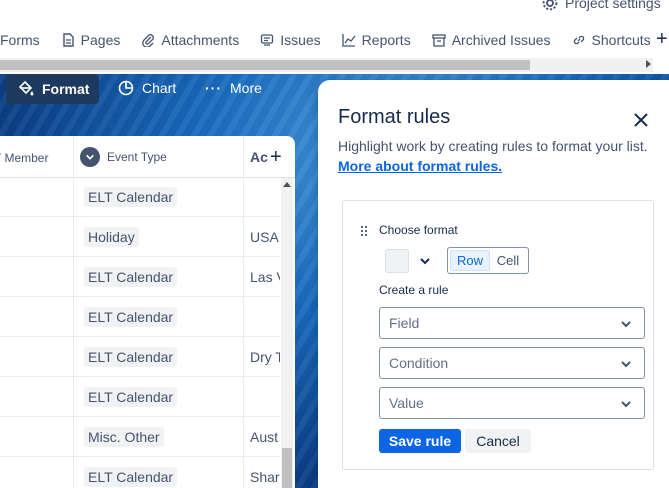 This screenshot has width=669, height=488. What do you see at coordinates (267, 40) in the screenshot?
I see `issues-icon` at bounding box center [267, 40].